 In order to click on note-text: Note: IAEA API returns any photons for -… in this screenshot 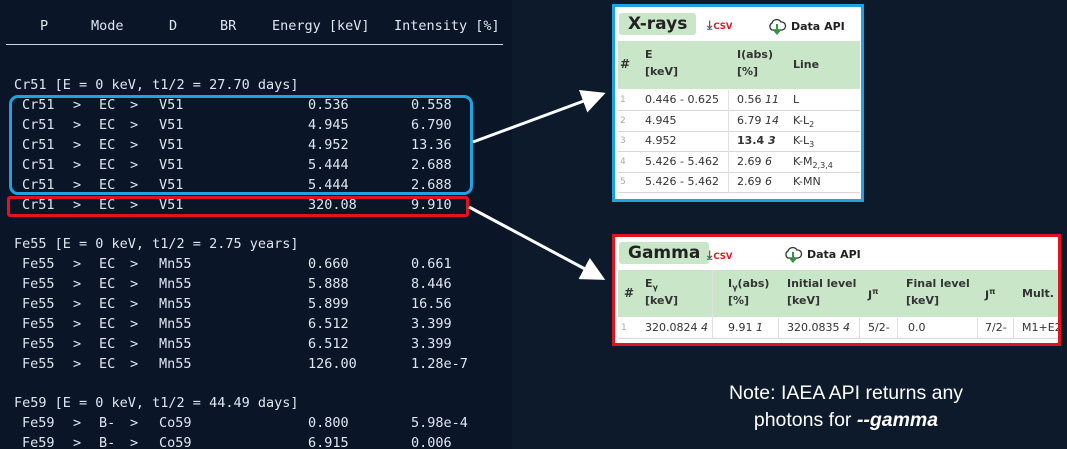, I will do `click(846, 407)`.